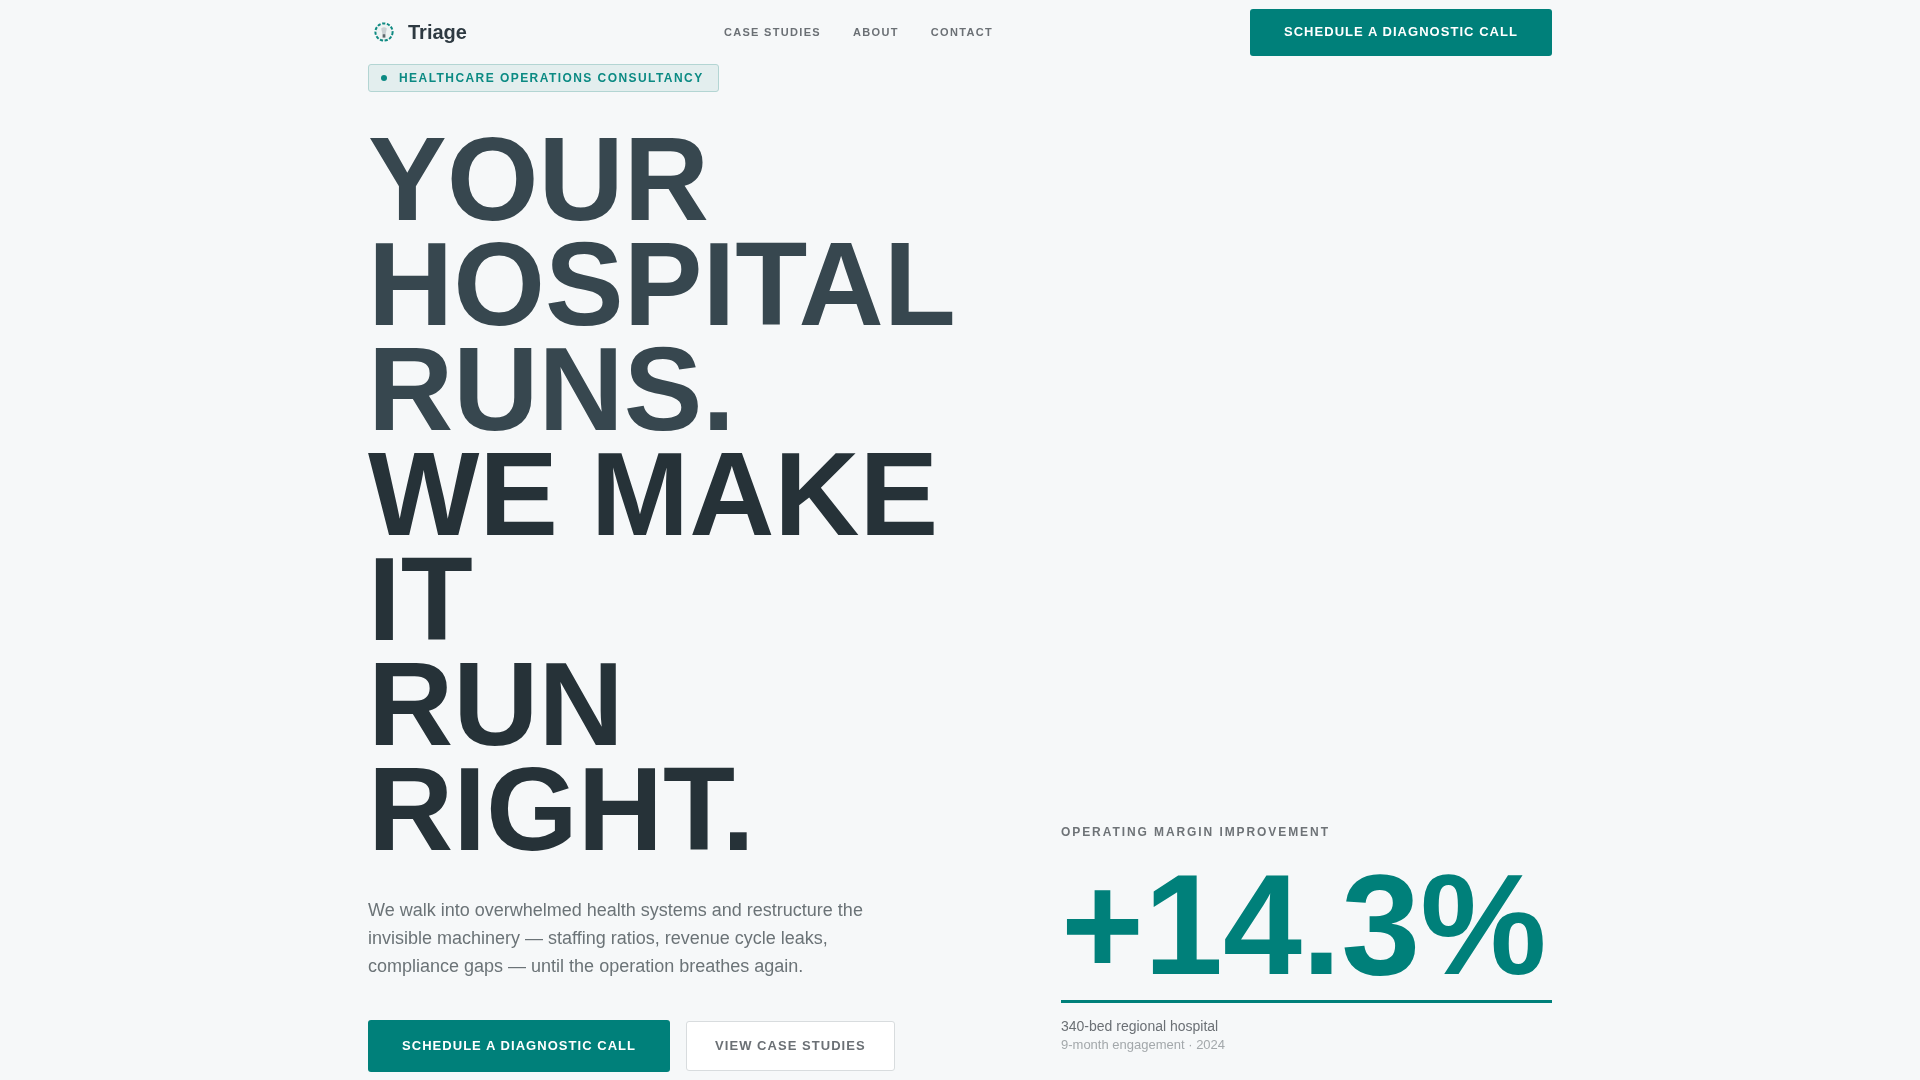  I want to click on nav-link: CONTACT, so click(961, 32).